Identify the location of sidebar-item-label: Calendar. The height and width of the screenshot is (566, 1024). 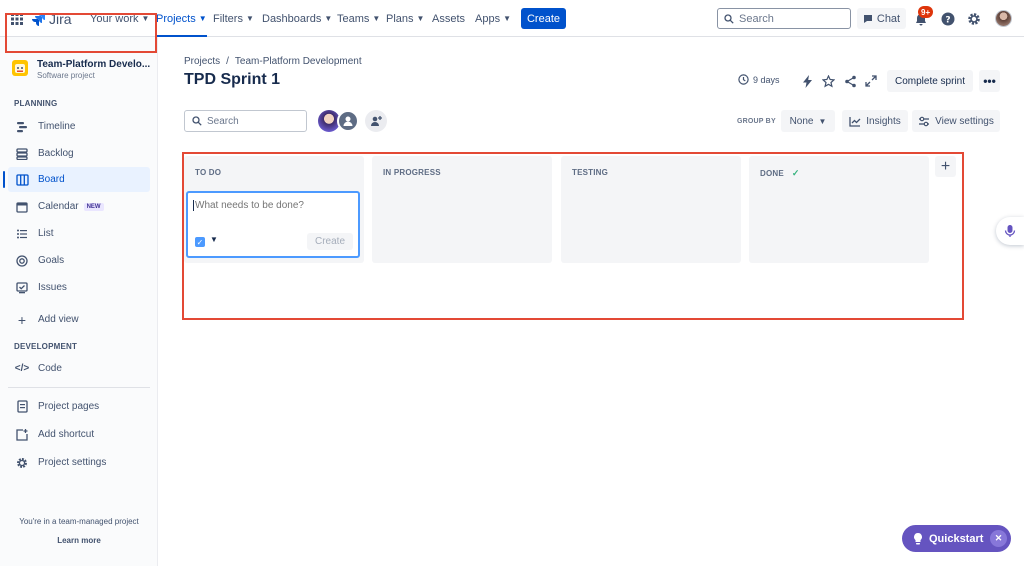
(58, 206).